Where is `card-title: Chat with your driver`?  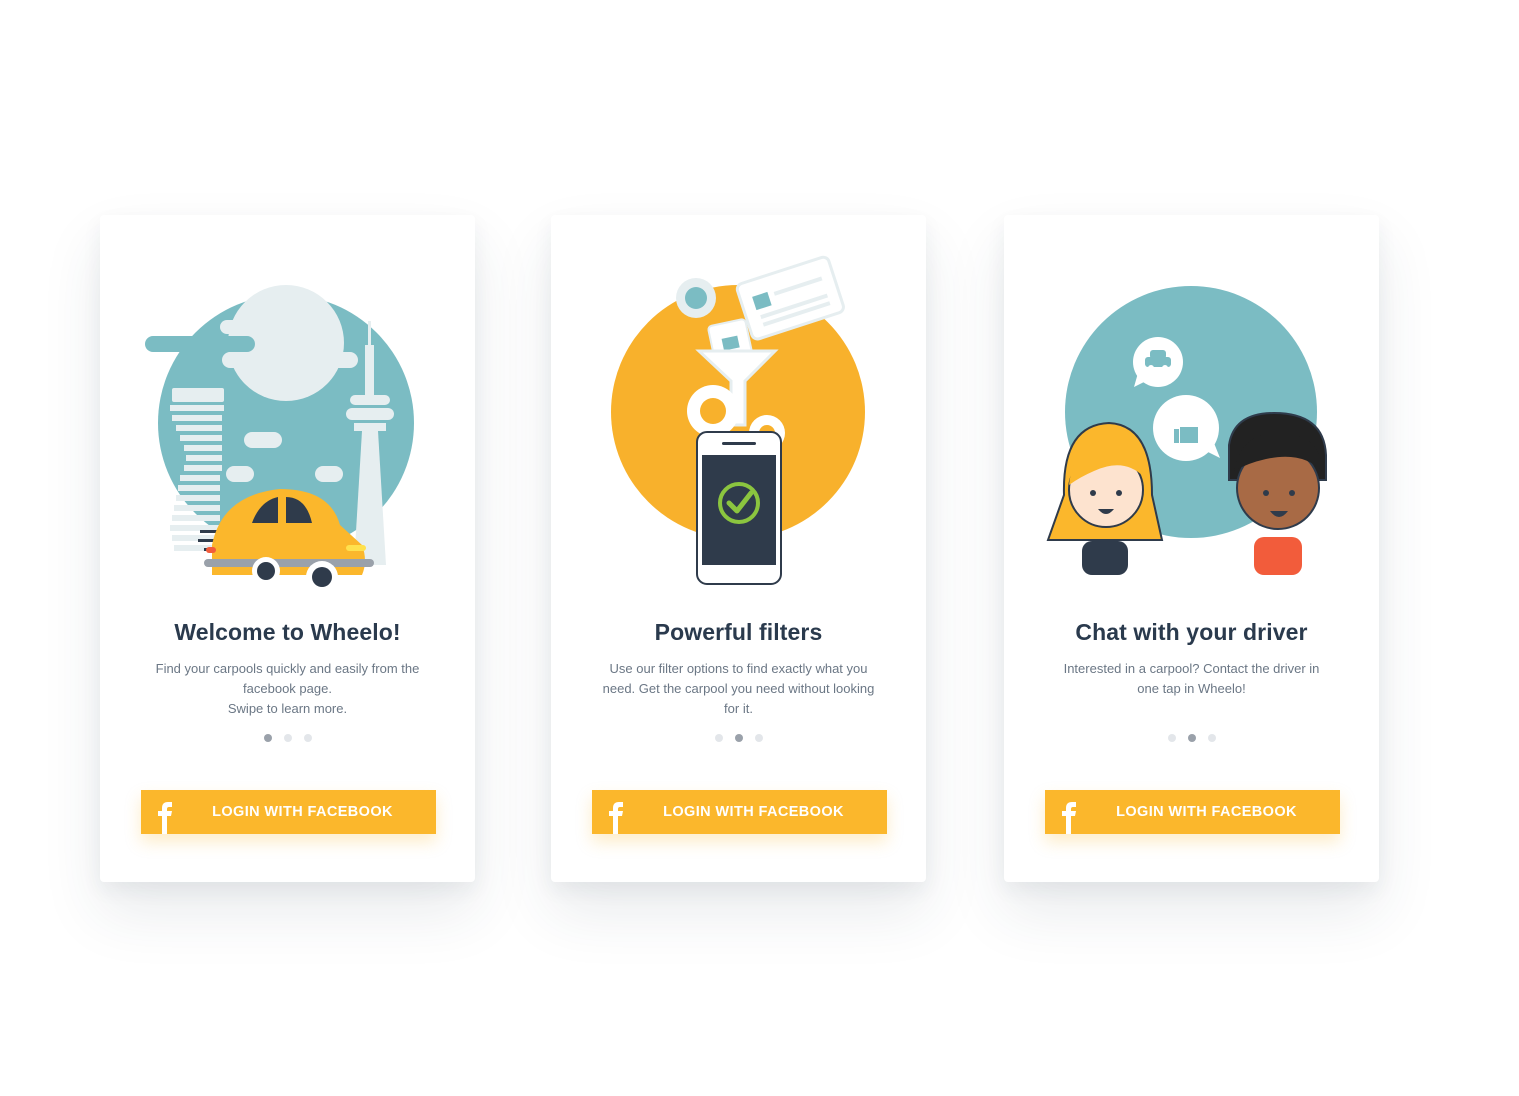
card-title: Chat with your driver is located at coordinates (1191, 632).